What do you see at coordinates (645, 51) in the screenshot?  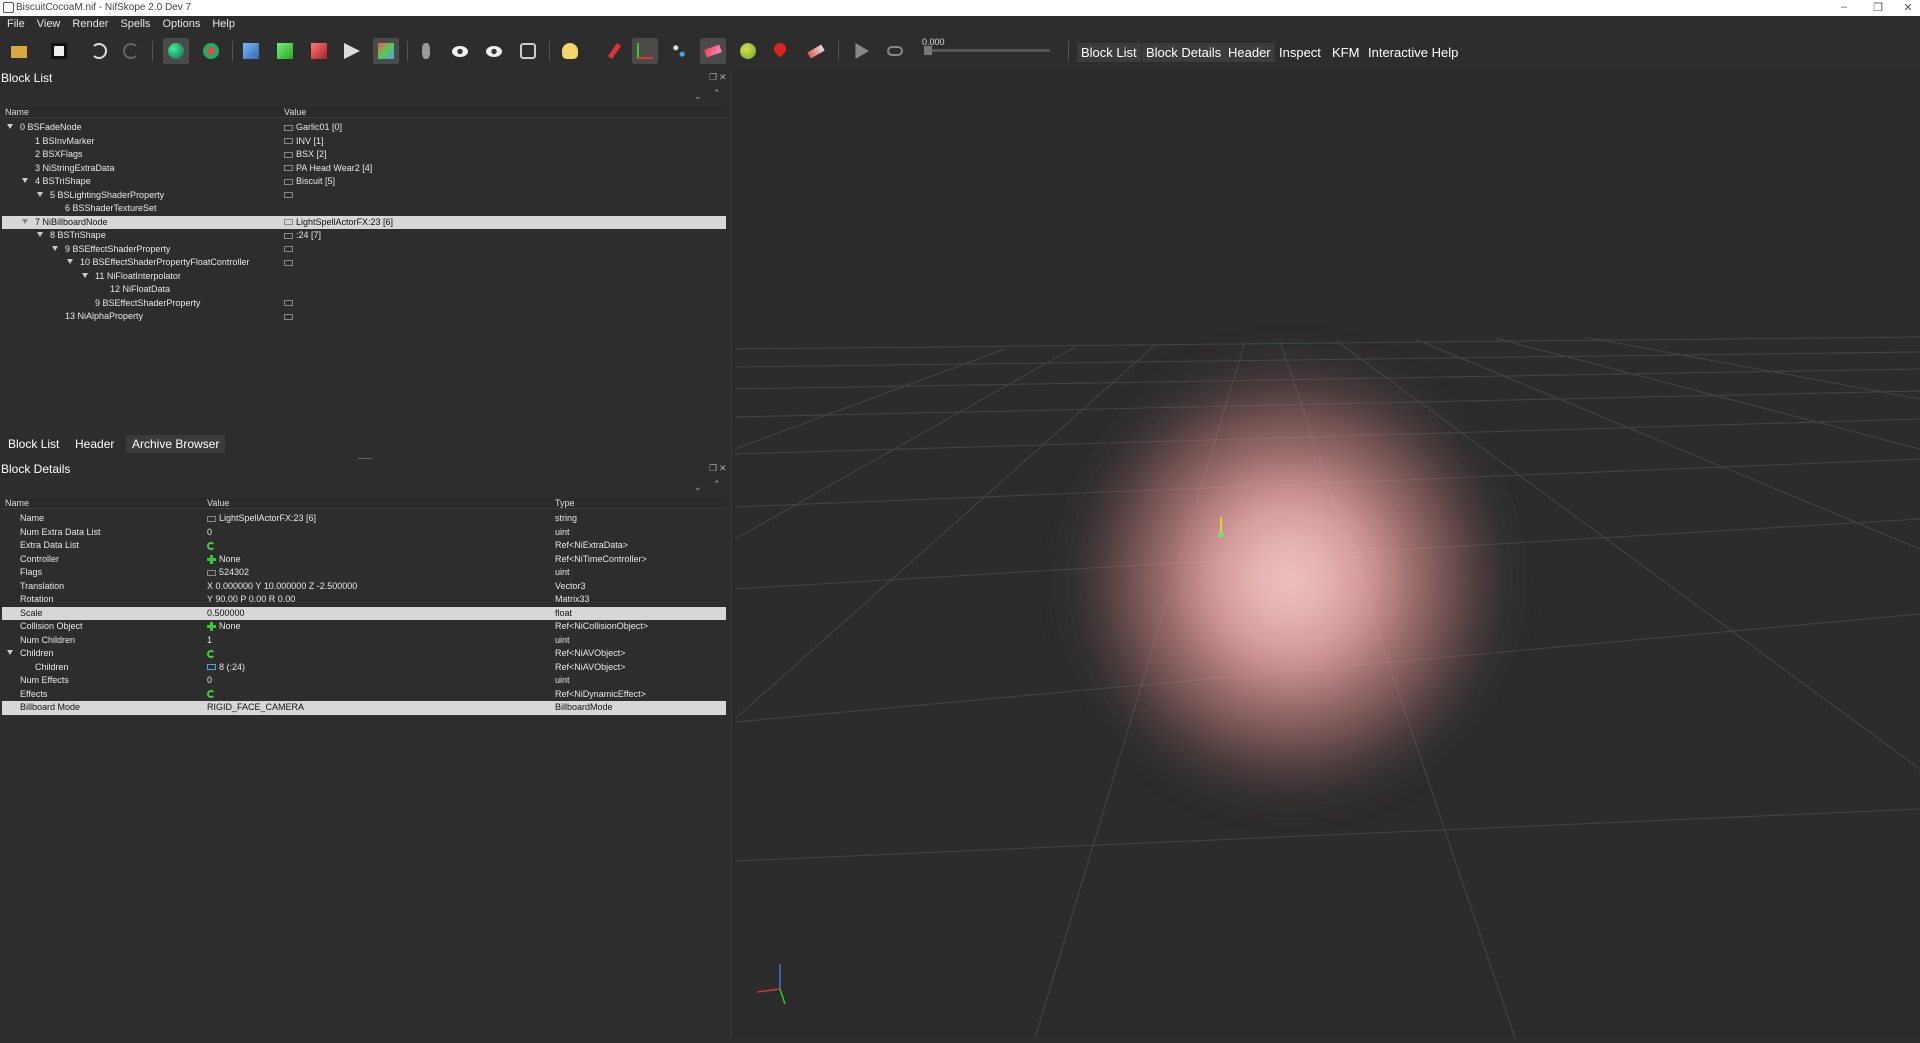 I see `axes-icon` at bounding box center [645, 51].